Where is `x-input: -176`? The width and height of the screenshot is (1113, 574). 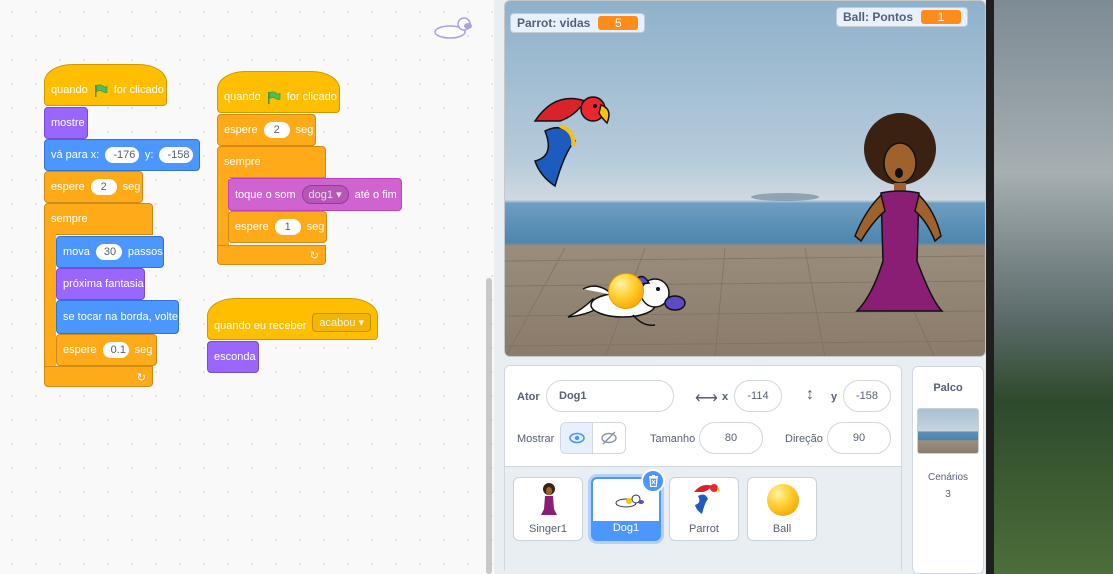
x-input: -176 is located at coordinates (122, 155).